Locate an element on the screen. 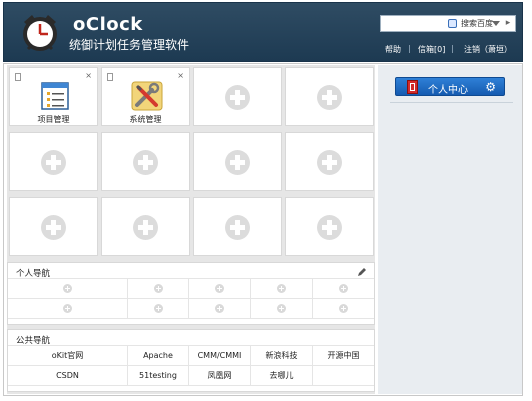  chevron-down-icon is located at coordinates (496, 23).